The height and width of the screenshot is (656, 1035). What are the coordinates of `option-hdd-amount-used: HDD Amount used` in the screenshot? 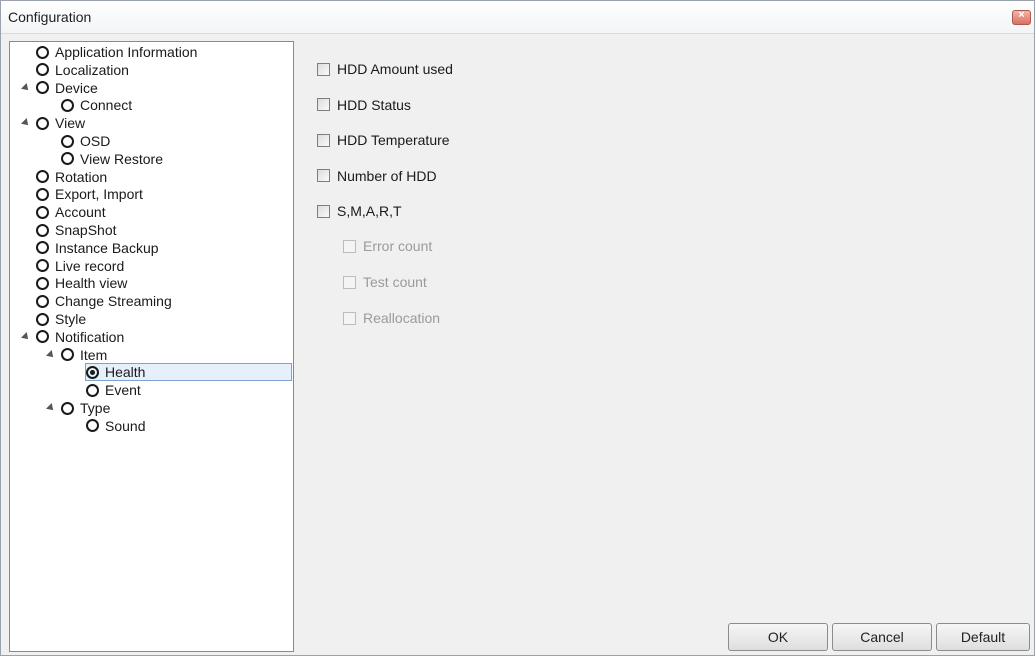 It's located at (385, 69).